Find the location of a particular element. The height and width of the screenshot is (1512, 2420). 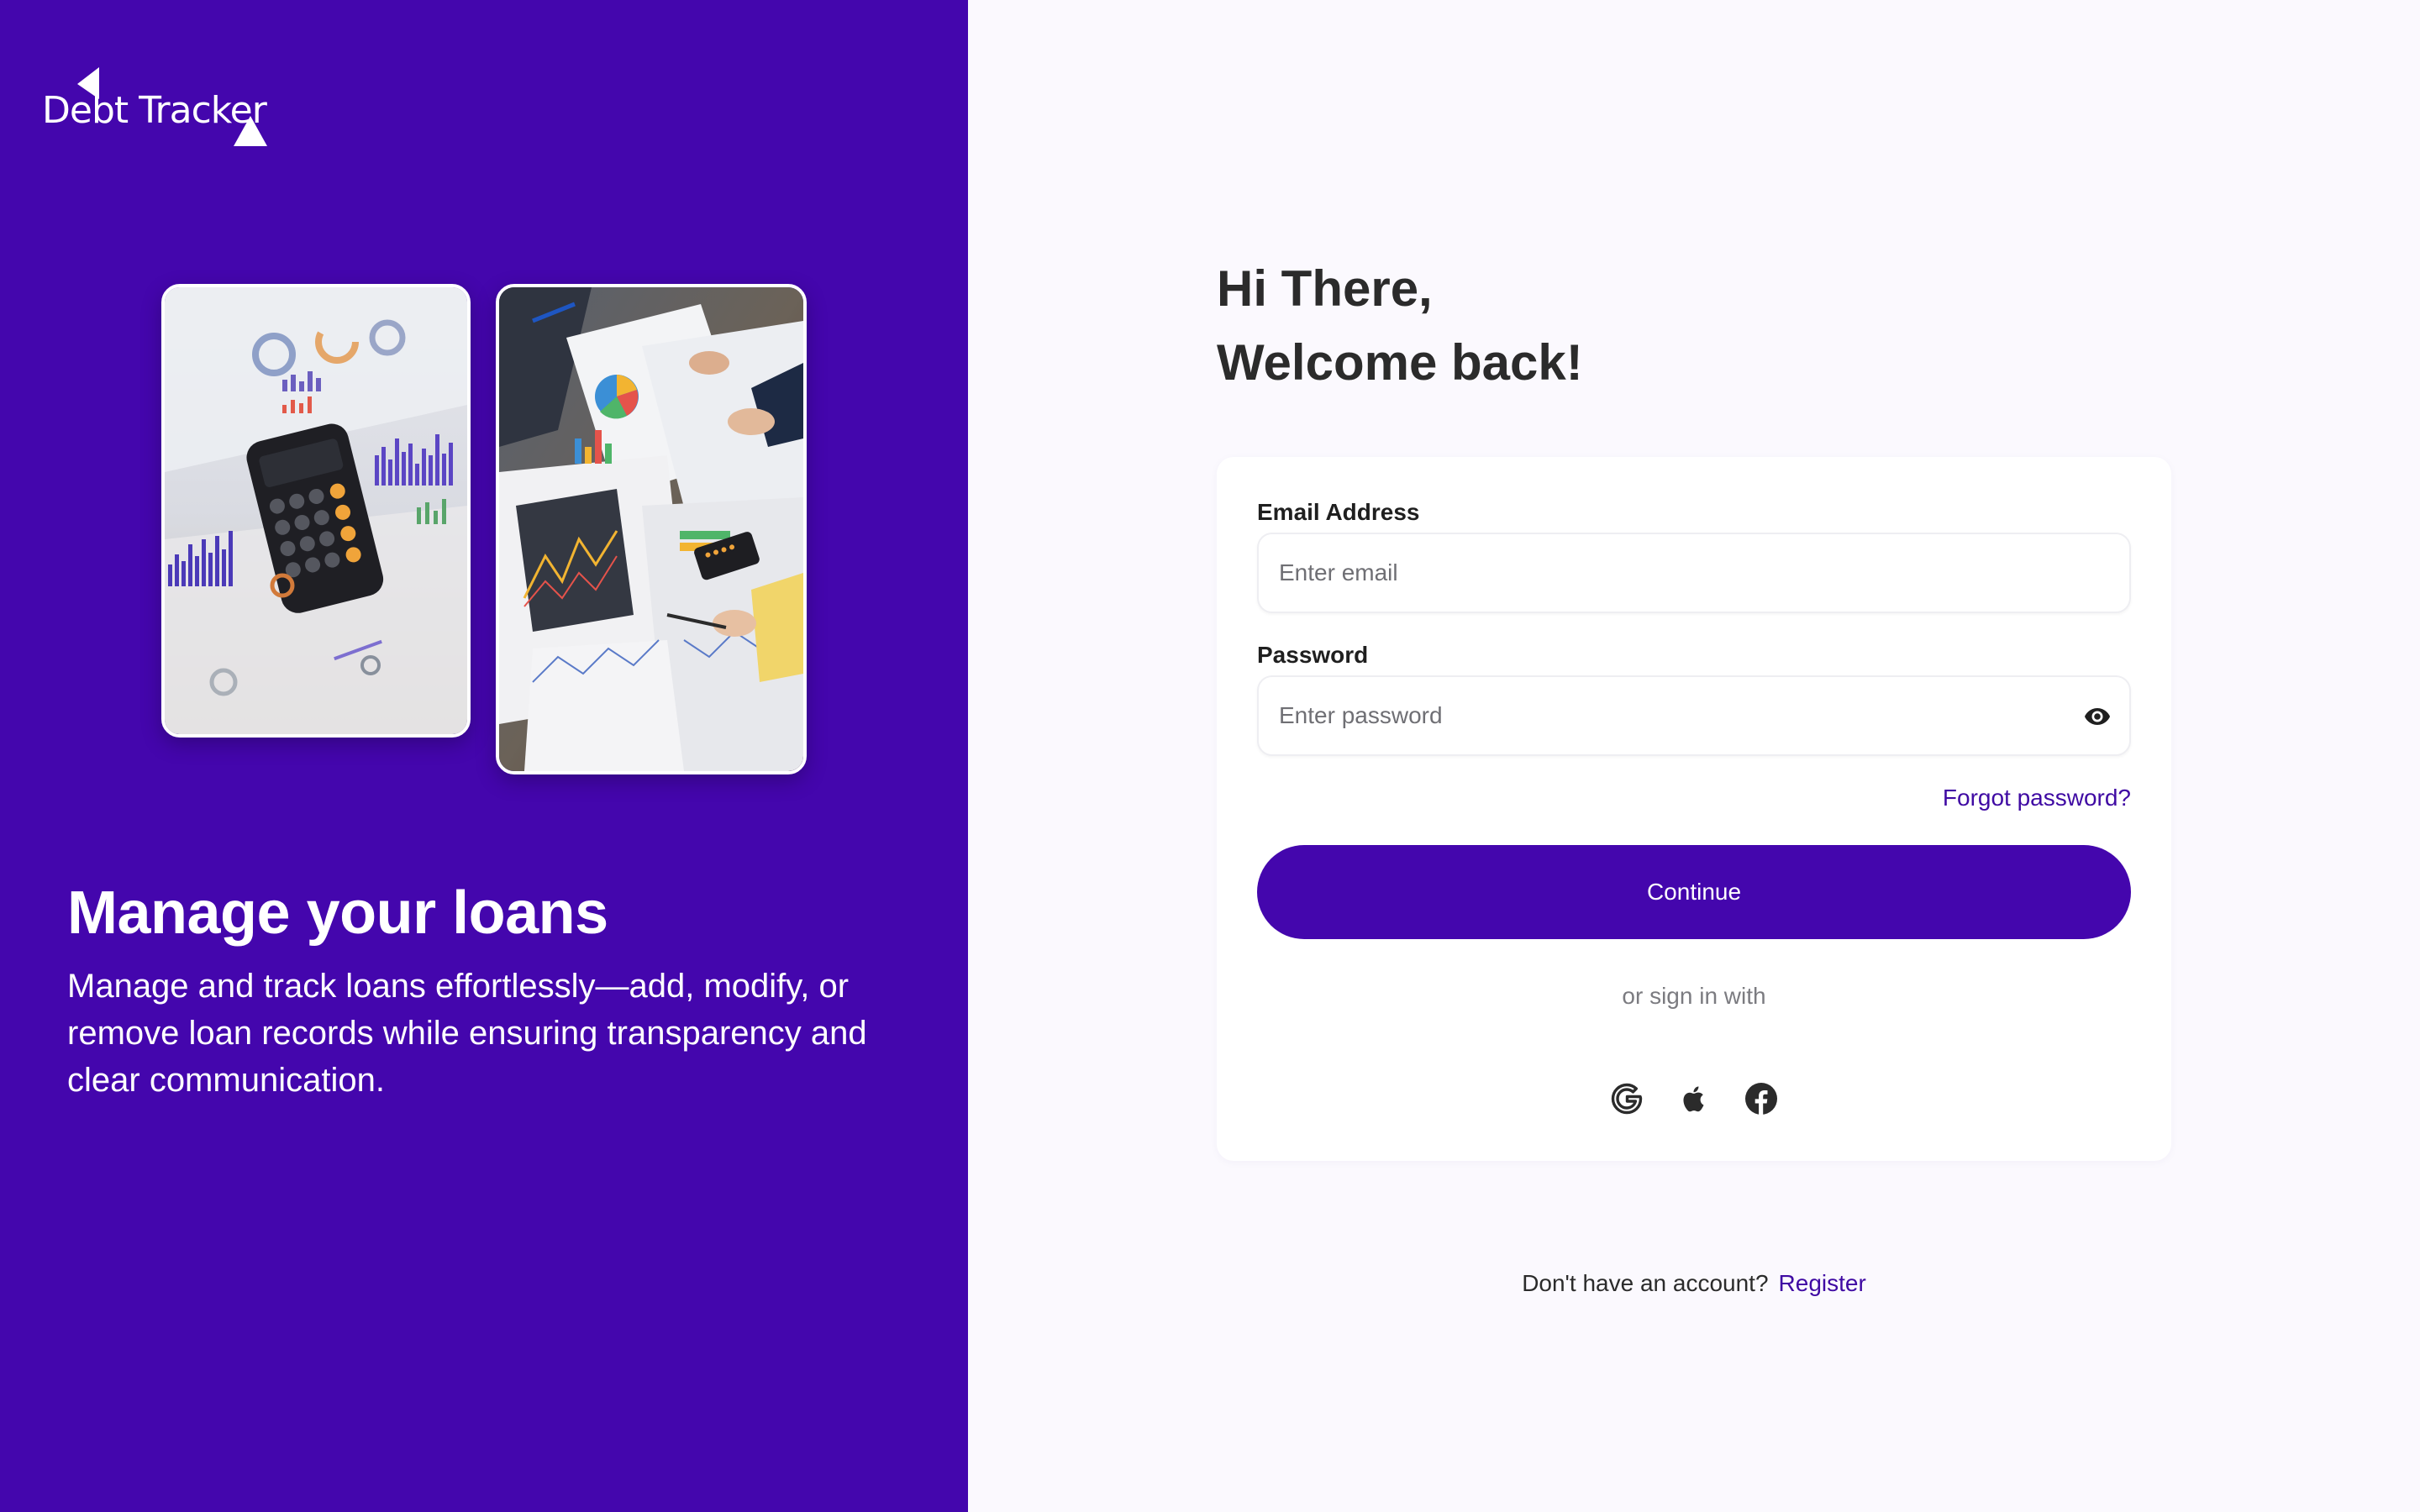

email-field-container is located at coordinates (1694, 573).